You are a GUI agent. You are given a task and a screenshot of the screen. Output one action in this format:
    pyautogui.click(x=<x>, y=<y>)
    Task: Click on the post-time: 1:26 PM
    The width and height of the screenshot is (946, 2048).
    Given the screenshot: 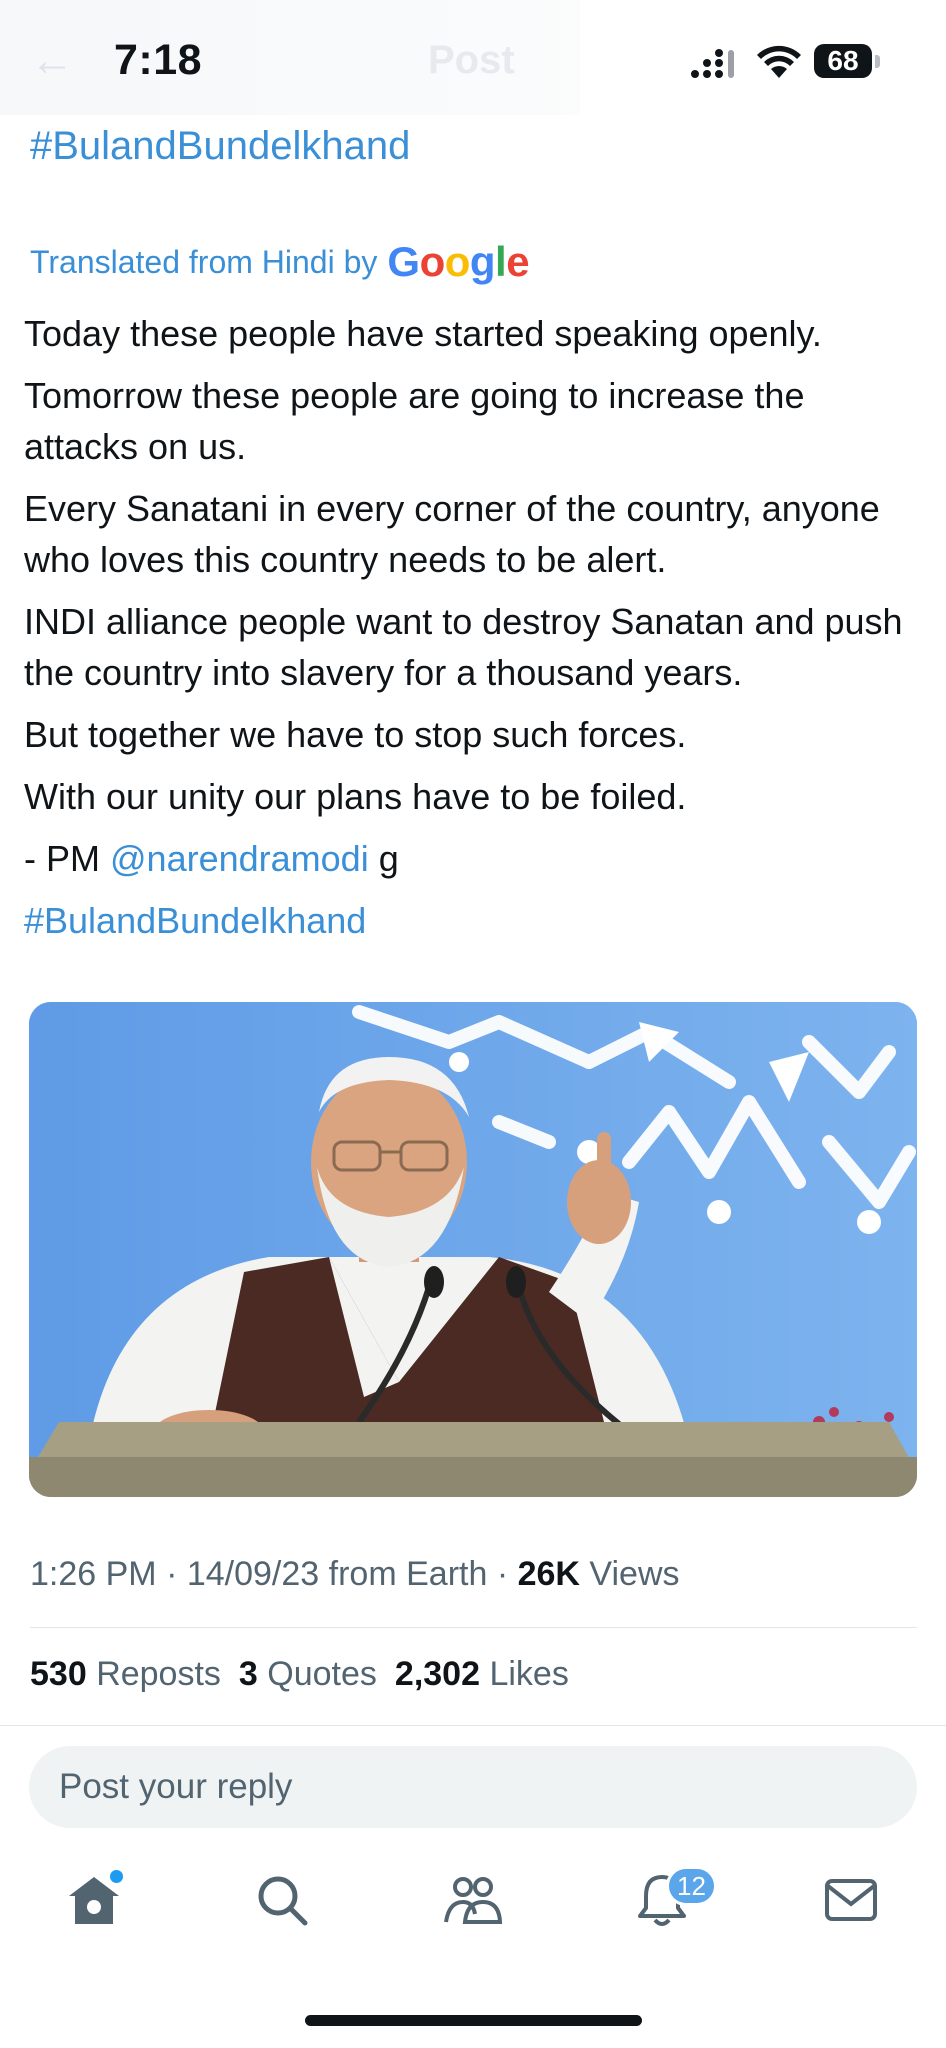 What is the action you would take?
    pyautogui.click(x=93, y=1574)
    